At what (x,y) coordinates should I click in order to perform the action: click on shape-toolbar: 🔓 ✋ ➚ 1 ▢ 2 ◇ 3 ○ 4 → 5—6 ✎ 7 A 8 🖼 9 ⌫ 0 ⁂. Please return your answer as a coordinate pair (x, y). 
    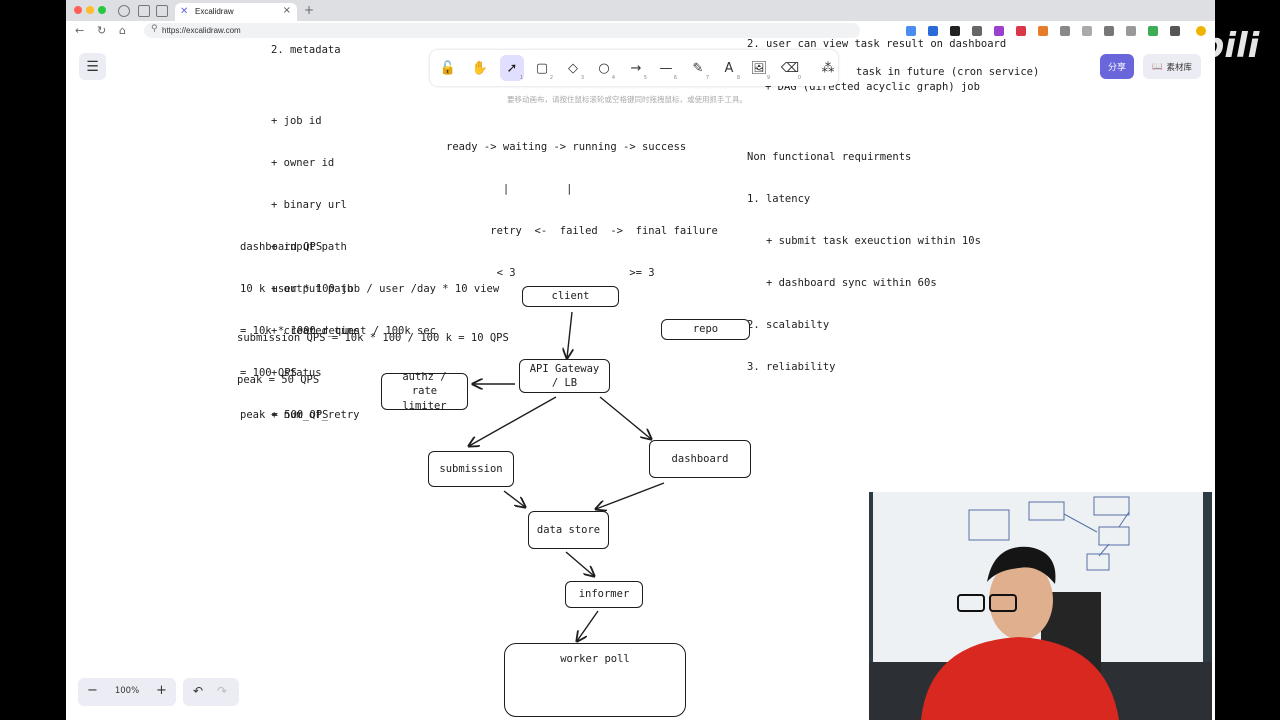
    Looking at the image, I should click on (634, 68).